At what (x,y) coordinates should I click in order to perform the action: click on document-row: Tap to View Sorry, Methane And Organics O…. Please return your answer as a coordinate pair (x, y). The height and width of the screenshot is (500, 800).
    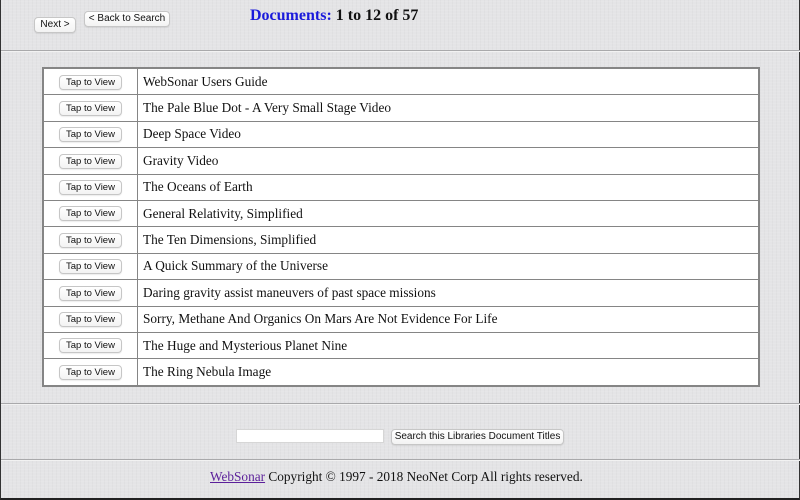
    Looking at the image, I should click on (401, 319).